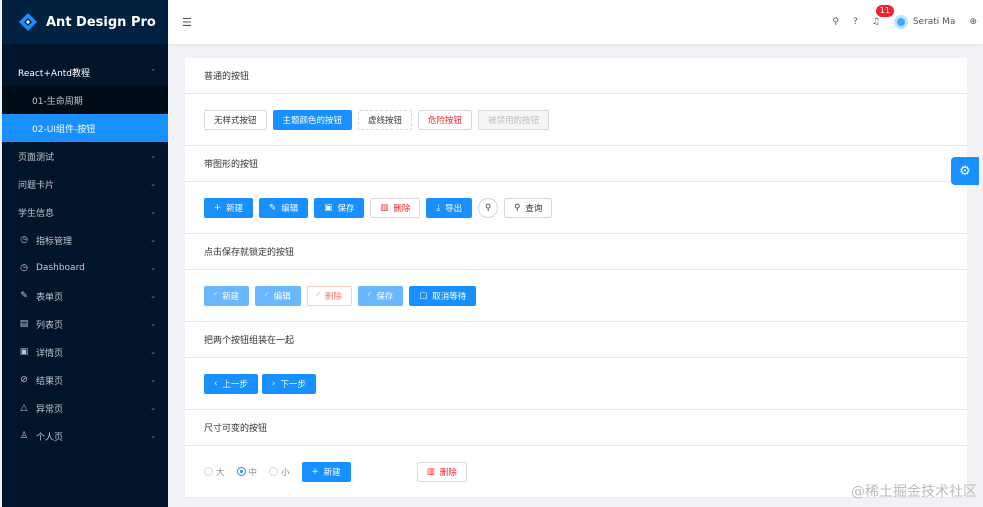 The width and height of the screenshot is (983, 507). Describe the element at coordinates (454, 208) in the screenshot. I see `button-label: 导出` at that location.